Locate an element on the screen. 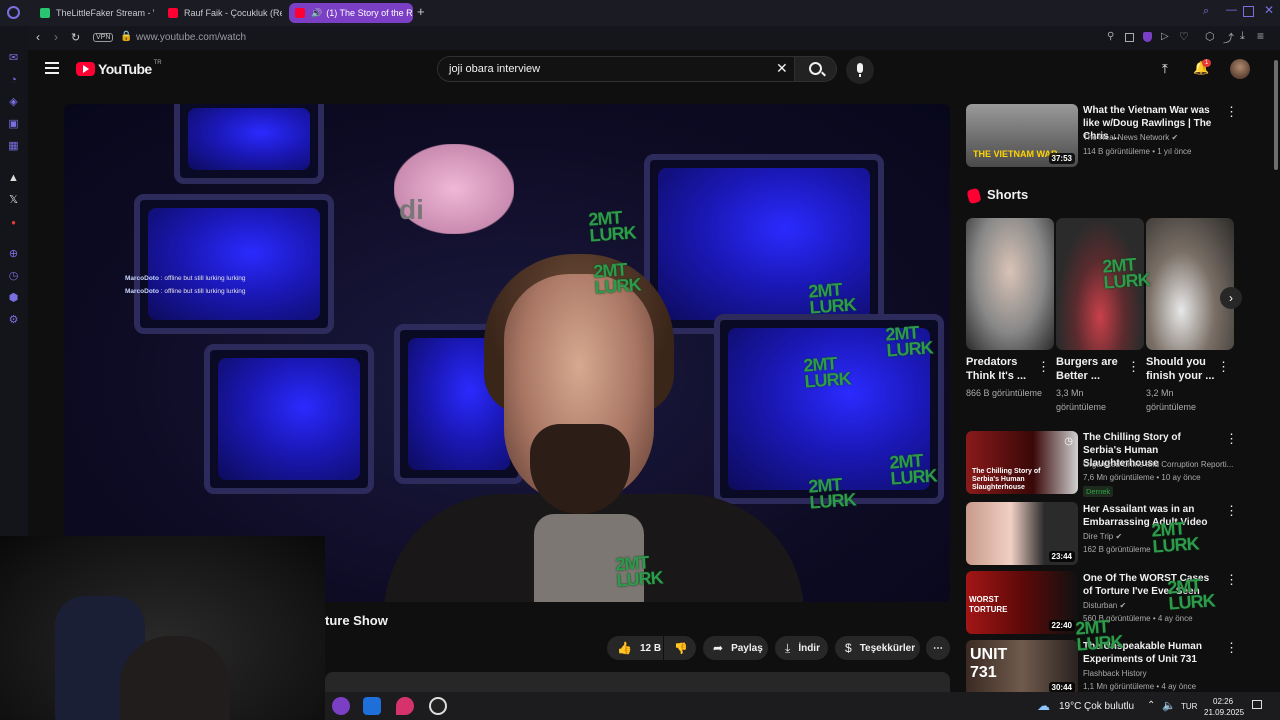 This screenshot has width=1280, height=720. app-taskbar-icon is located at coordinates (405, 706).